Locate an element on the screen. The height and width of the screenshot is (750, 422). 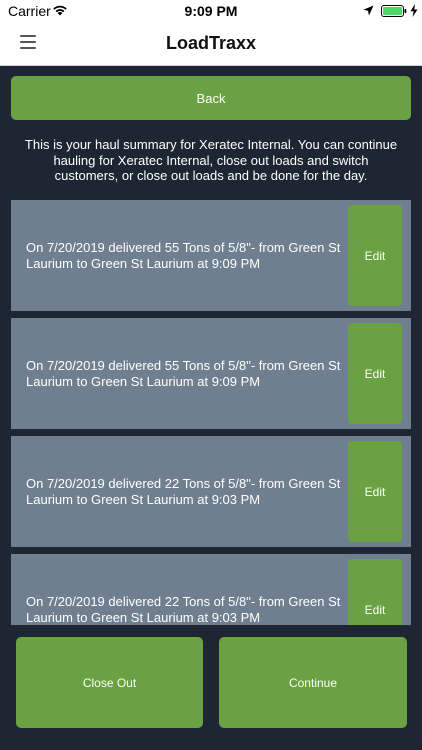
status-bar: Carrier 9:09 PM is located at coordinates (211, 11).